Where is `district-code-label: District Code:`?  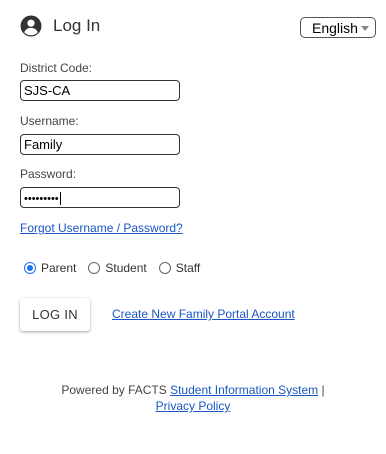 district-code-label: District Code: is located at coordinates (56, 68).